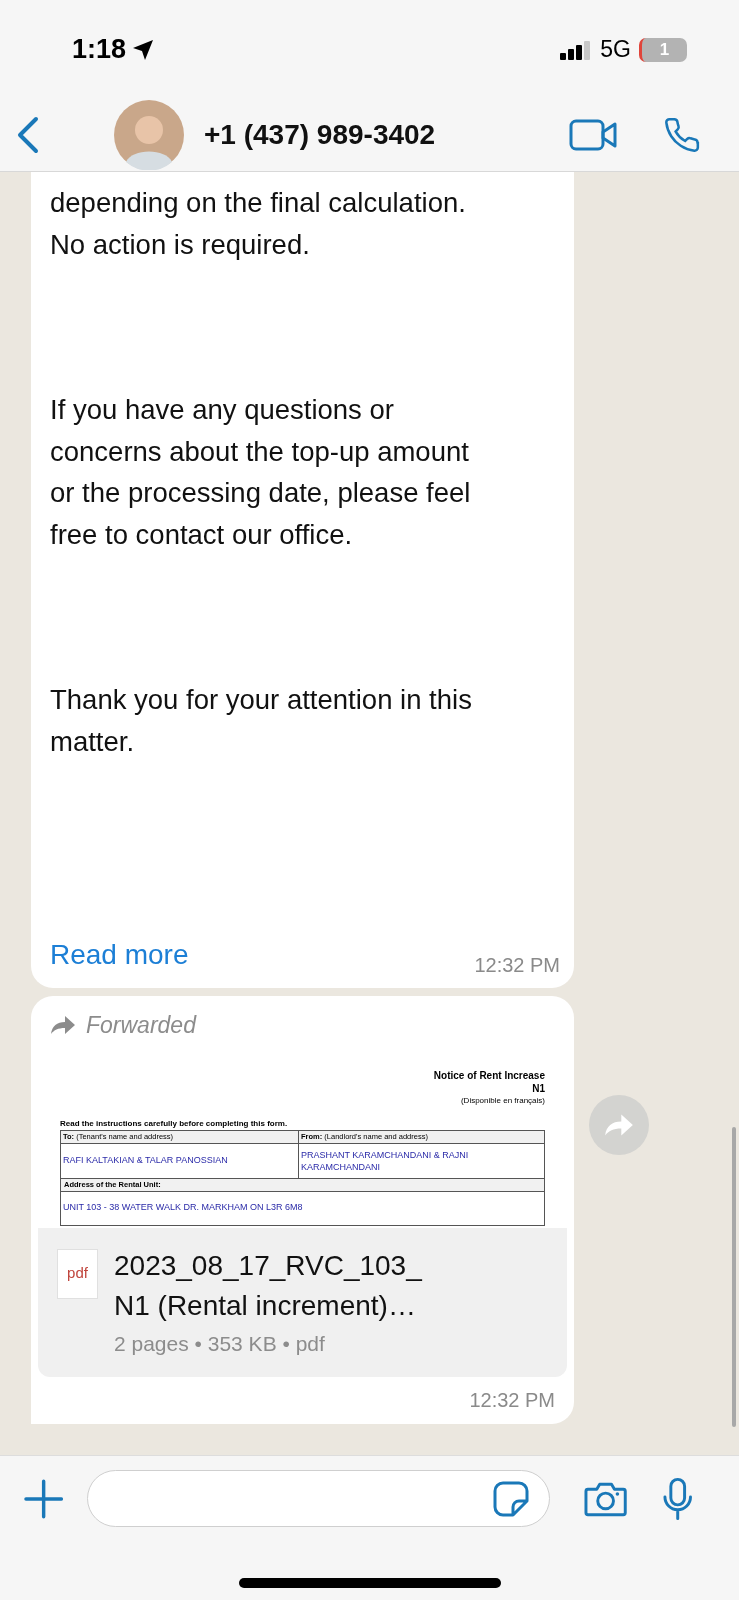 The width and height of the screenshot is (739, 1600). I want to click on message-text: Thank you for your attention in this matter., so click(261, 721).